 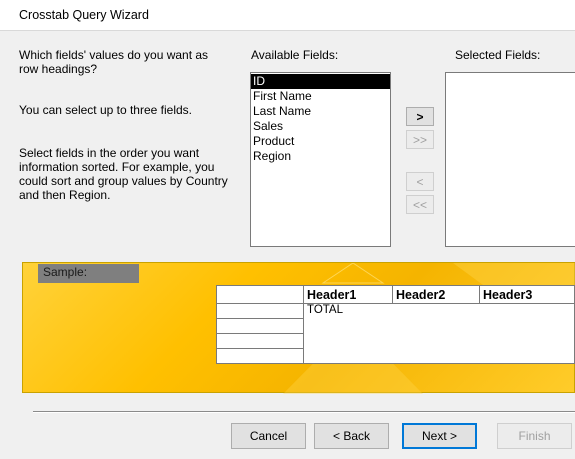 What do you see at coordinates (304, 412) in the screenshot?
I see `footer-separator` at bounding box center [304, 412].